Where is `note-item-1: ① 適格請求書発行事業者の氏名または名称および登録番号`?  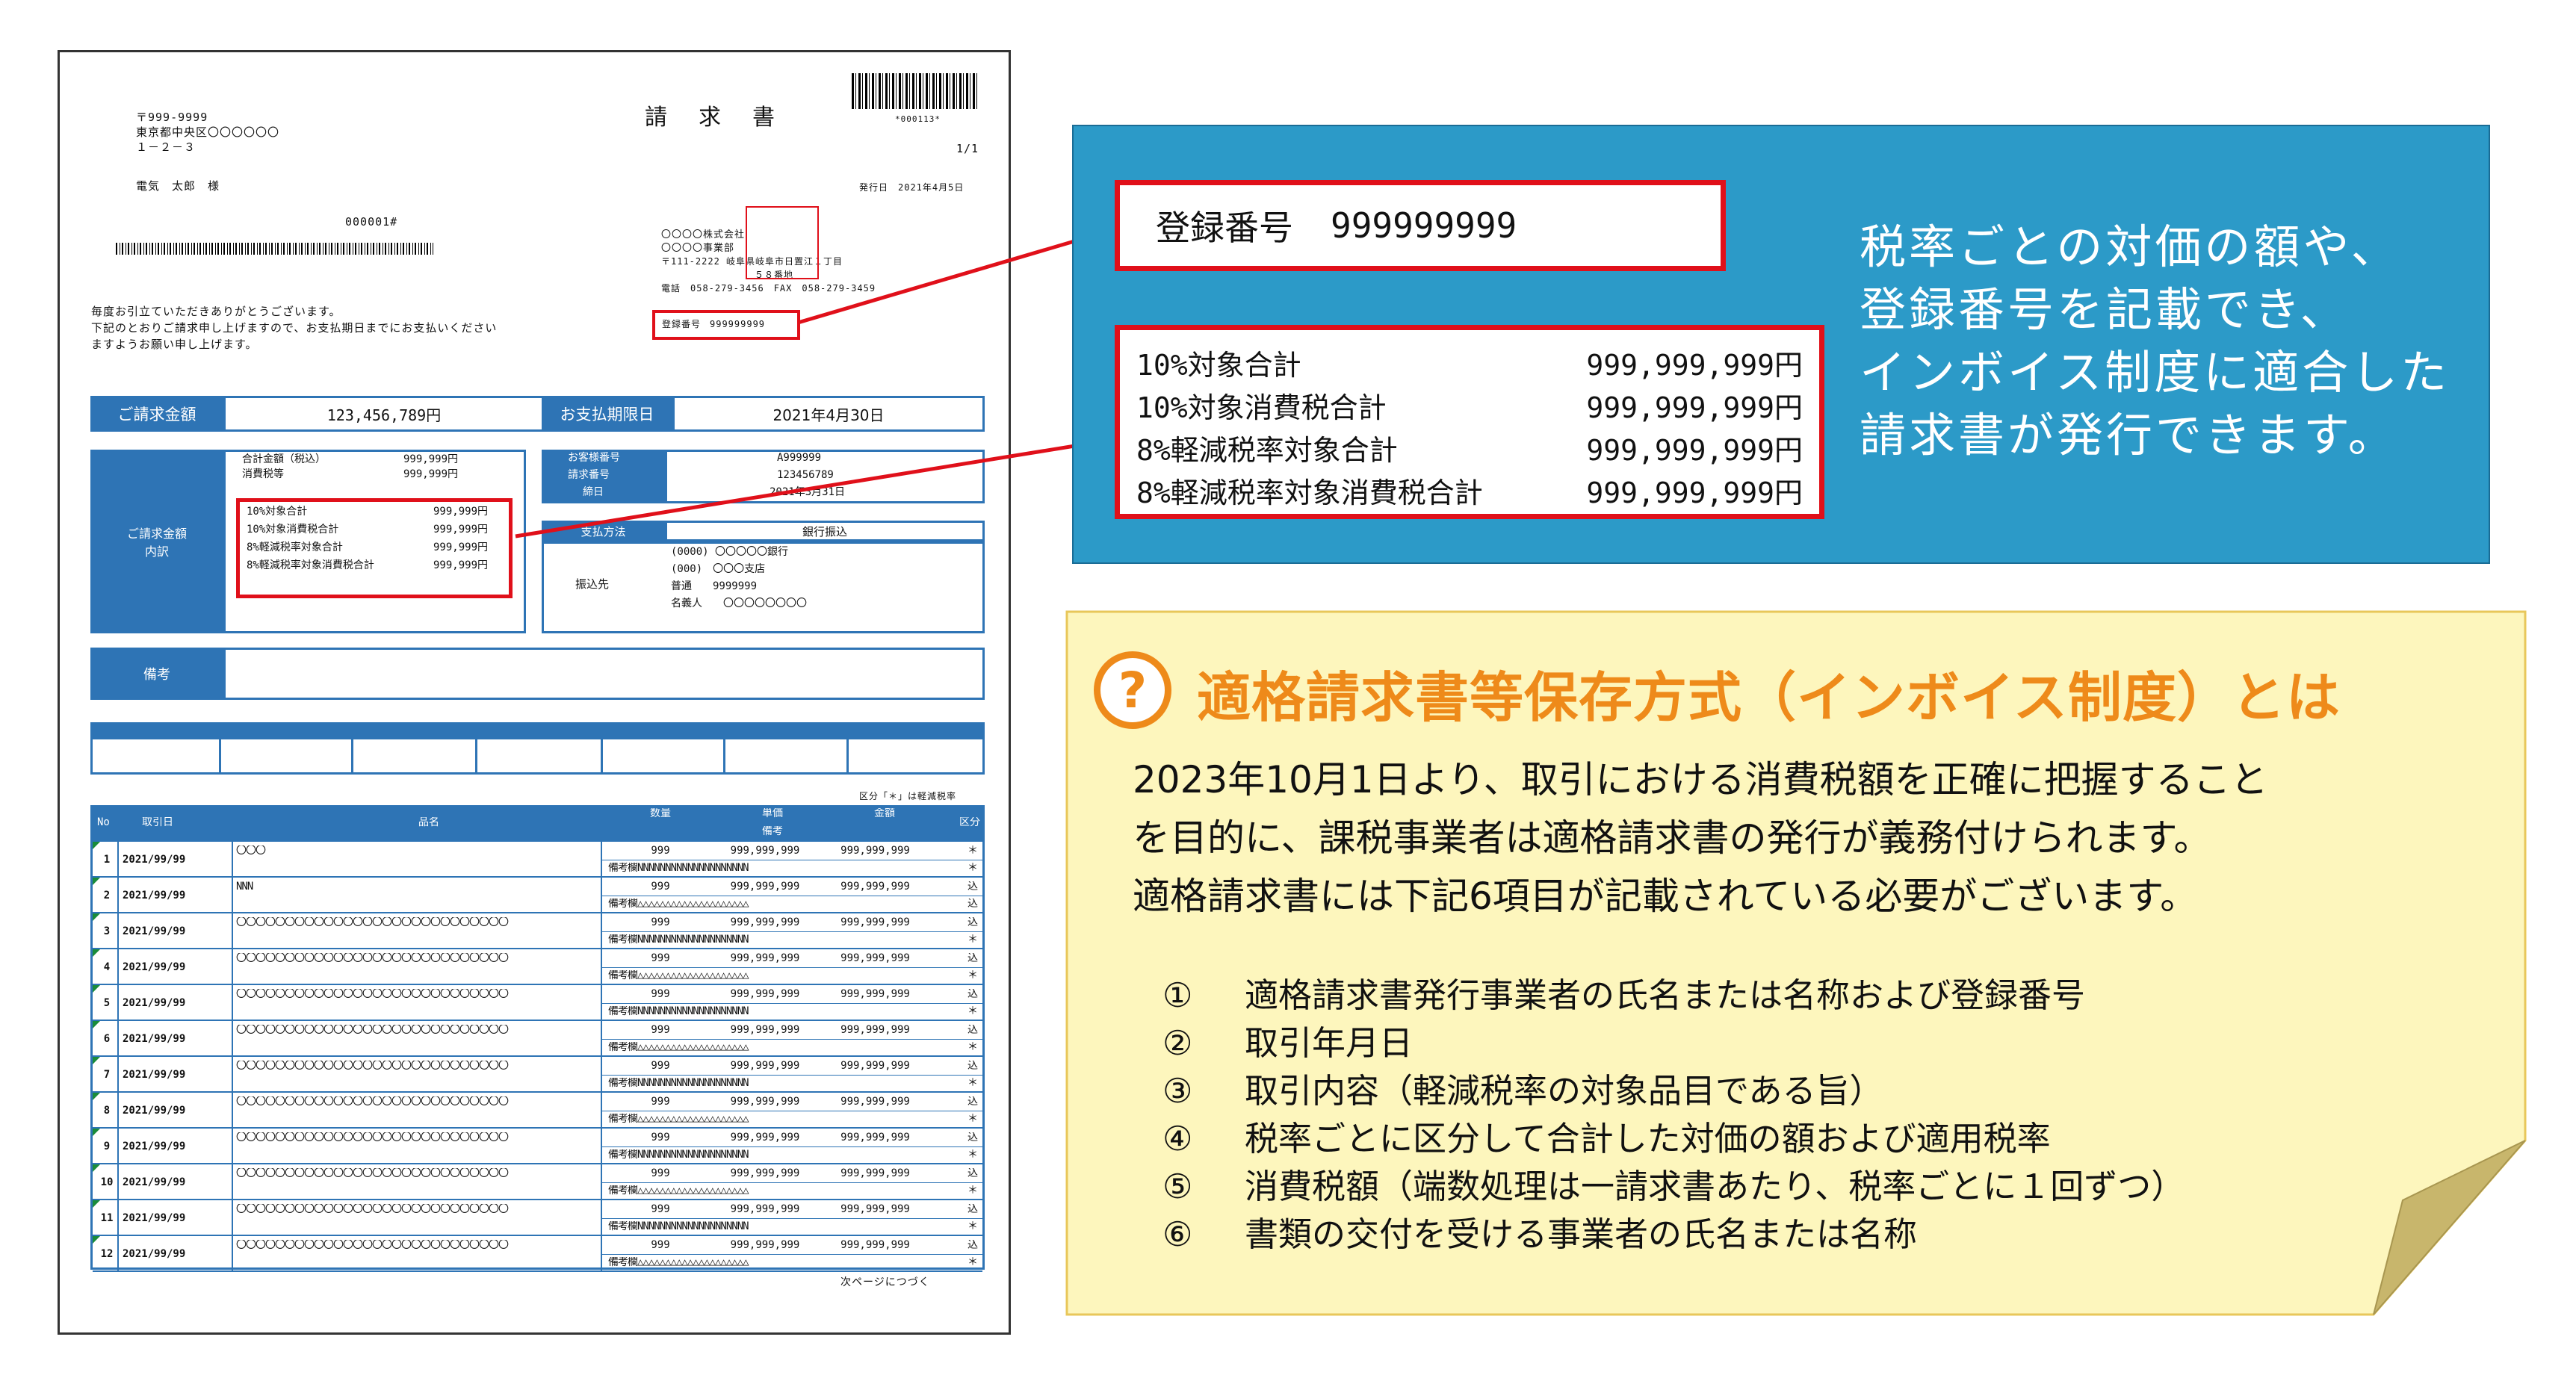
note-item-1: ① 適格請求書発行事業者の氏名または名称および登録番号 is located at coordinates (1673, 996).